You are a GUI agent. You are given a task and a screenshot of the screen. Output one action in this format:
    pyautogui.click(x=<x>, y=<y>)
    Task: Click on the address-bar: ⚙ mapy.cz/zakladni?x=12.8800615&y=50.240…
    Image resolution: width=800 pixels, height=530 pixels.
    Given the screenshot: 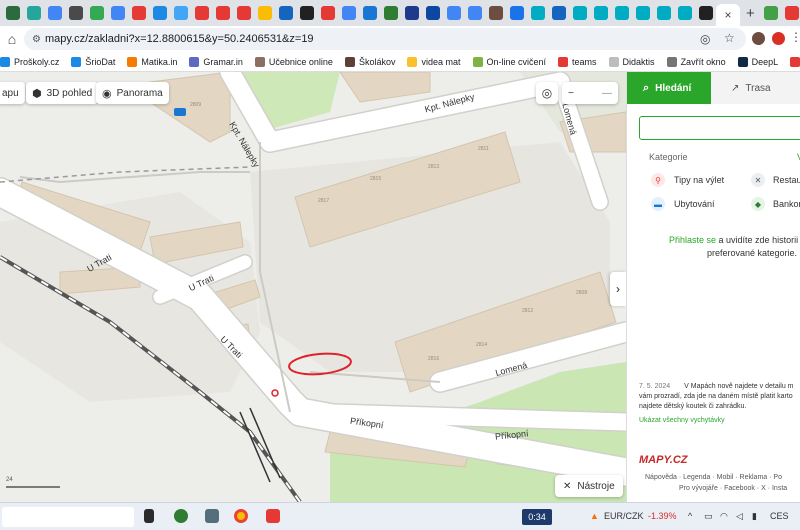 What is the action you would take?
    pyautogui.click(x=385, y=39)
    